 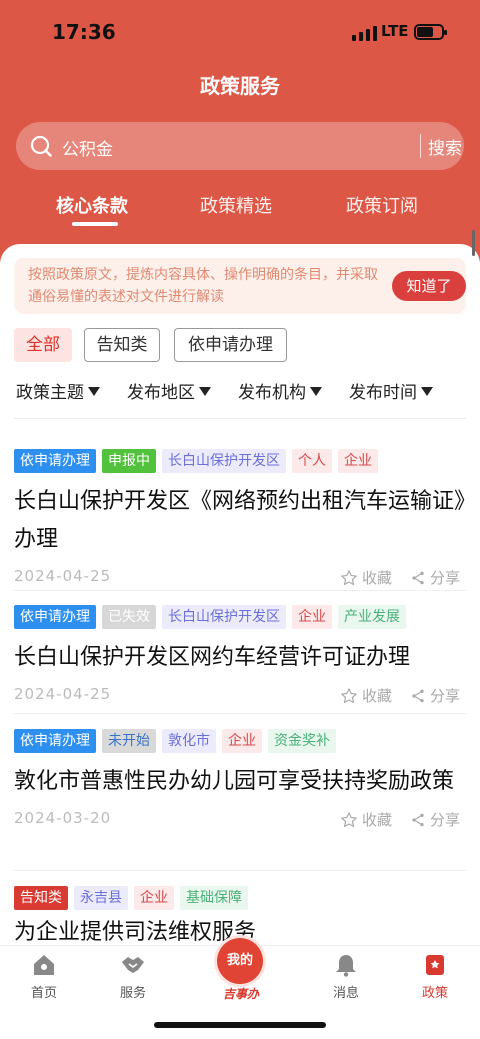 I want to click on active-tab-indicator, so click(x=95, y=224).